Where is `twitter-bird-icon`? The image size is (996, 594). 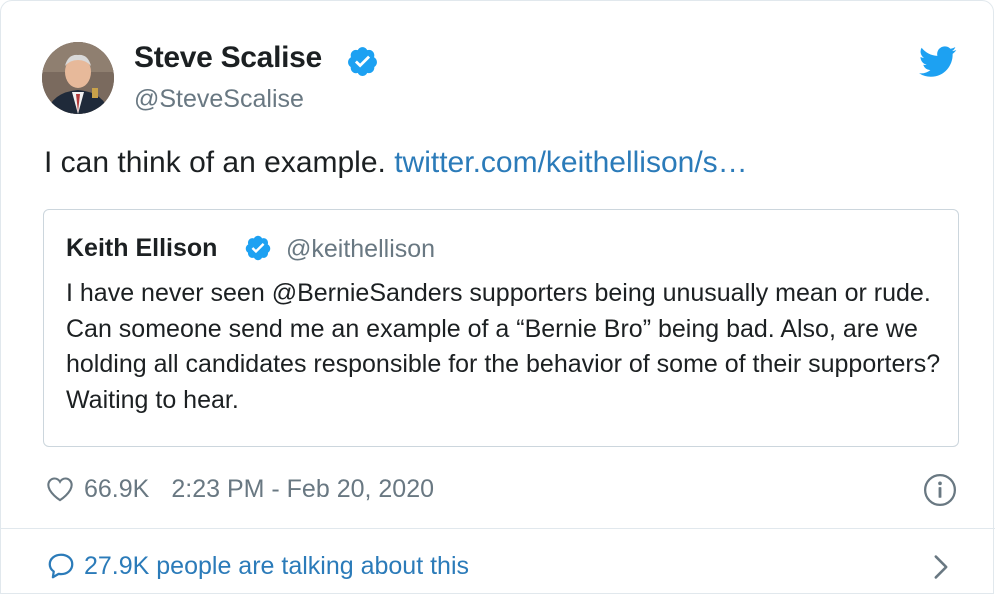 twitter-bird-icon is located at coordinates (938, 62).